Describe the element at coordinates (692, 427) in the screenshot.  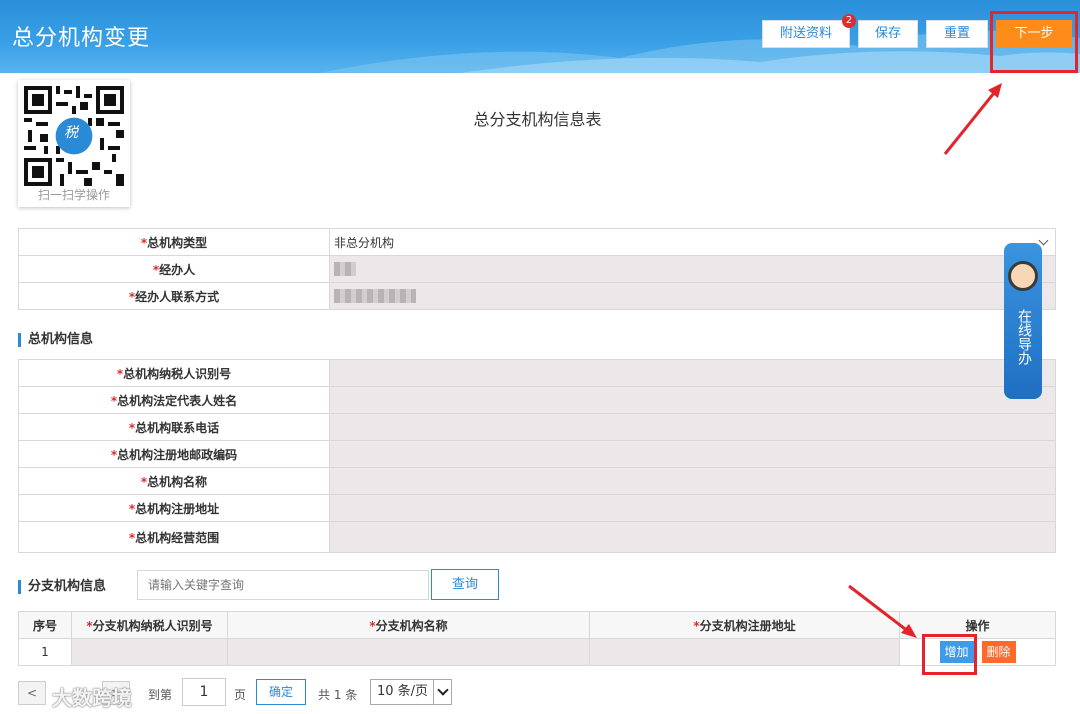
I see `head-phone-field` at that location.